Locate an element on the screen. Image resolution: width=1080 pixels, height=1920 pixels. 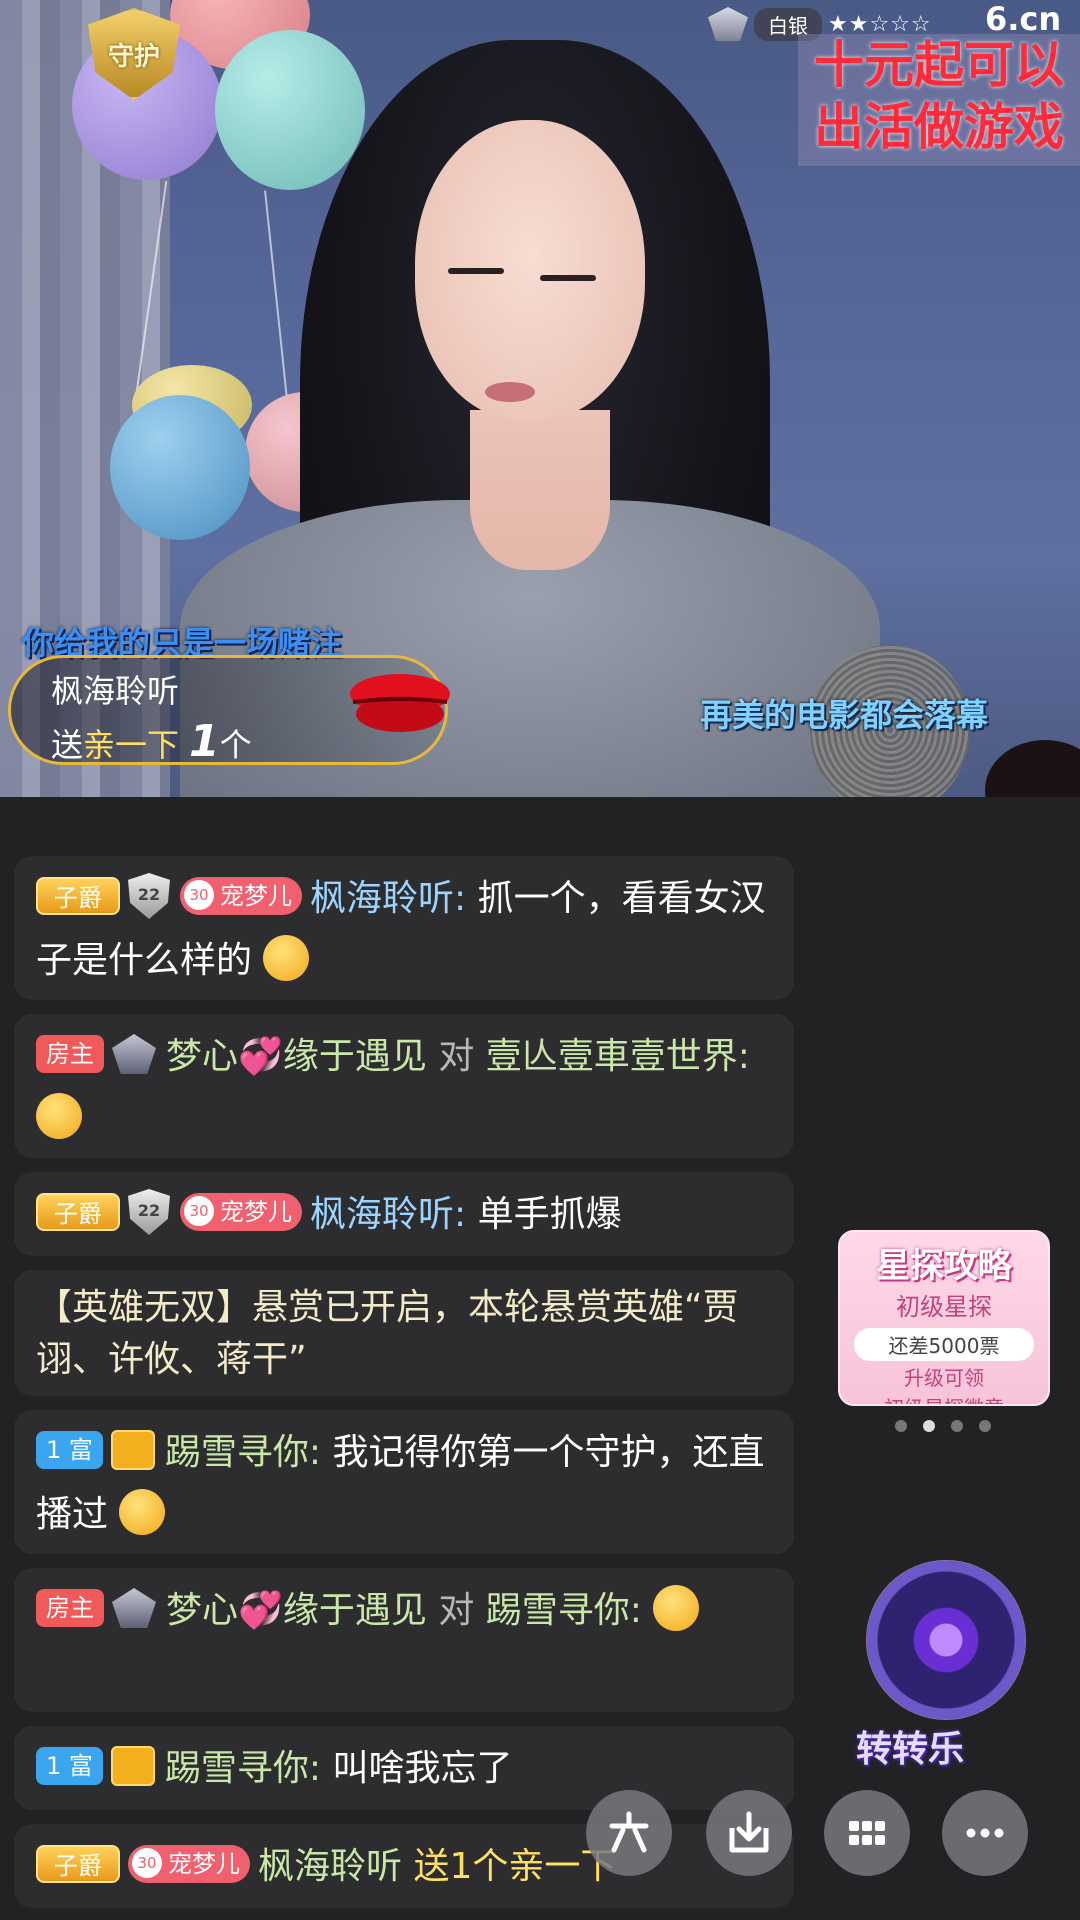
chat-message: 1 富踢雪寻你: 我记得你第一个守护，还直播过 is located at coordinates (404, 1482).